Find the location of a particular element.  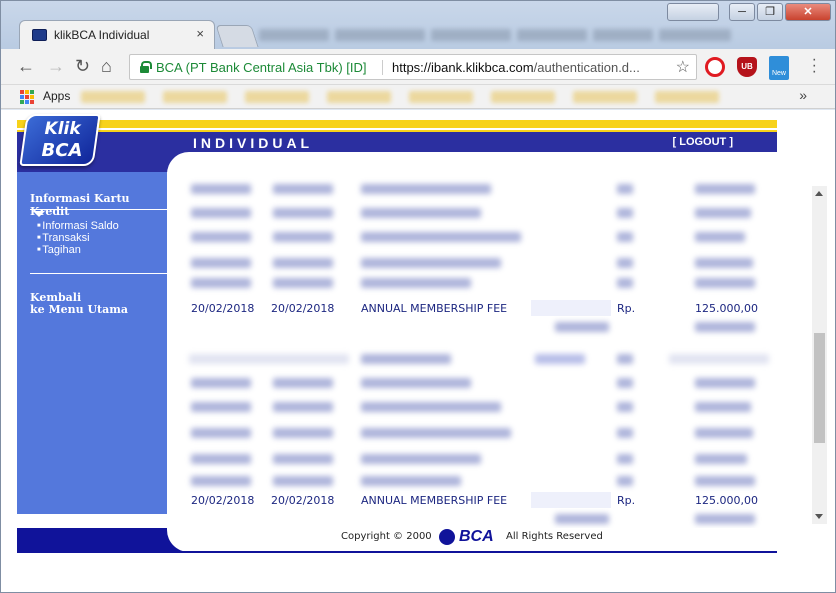

reload-icon: ↻ is located at coordinates (82, 66).